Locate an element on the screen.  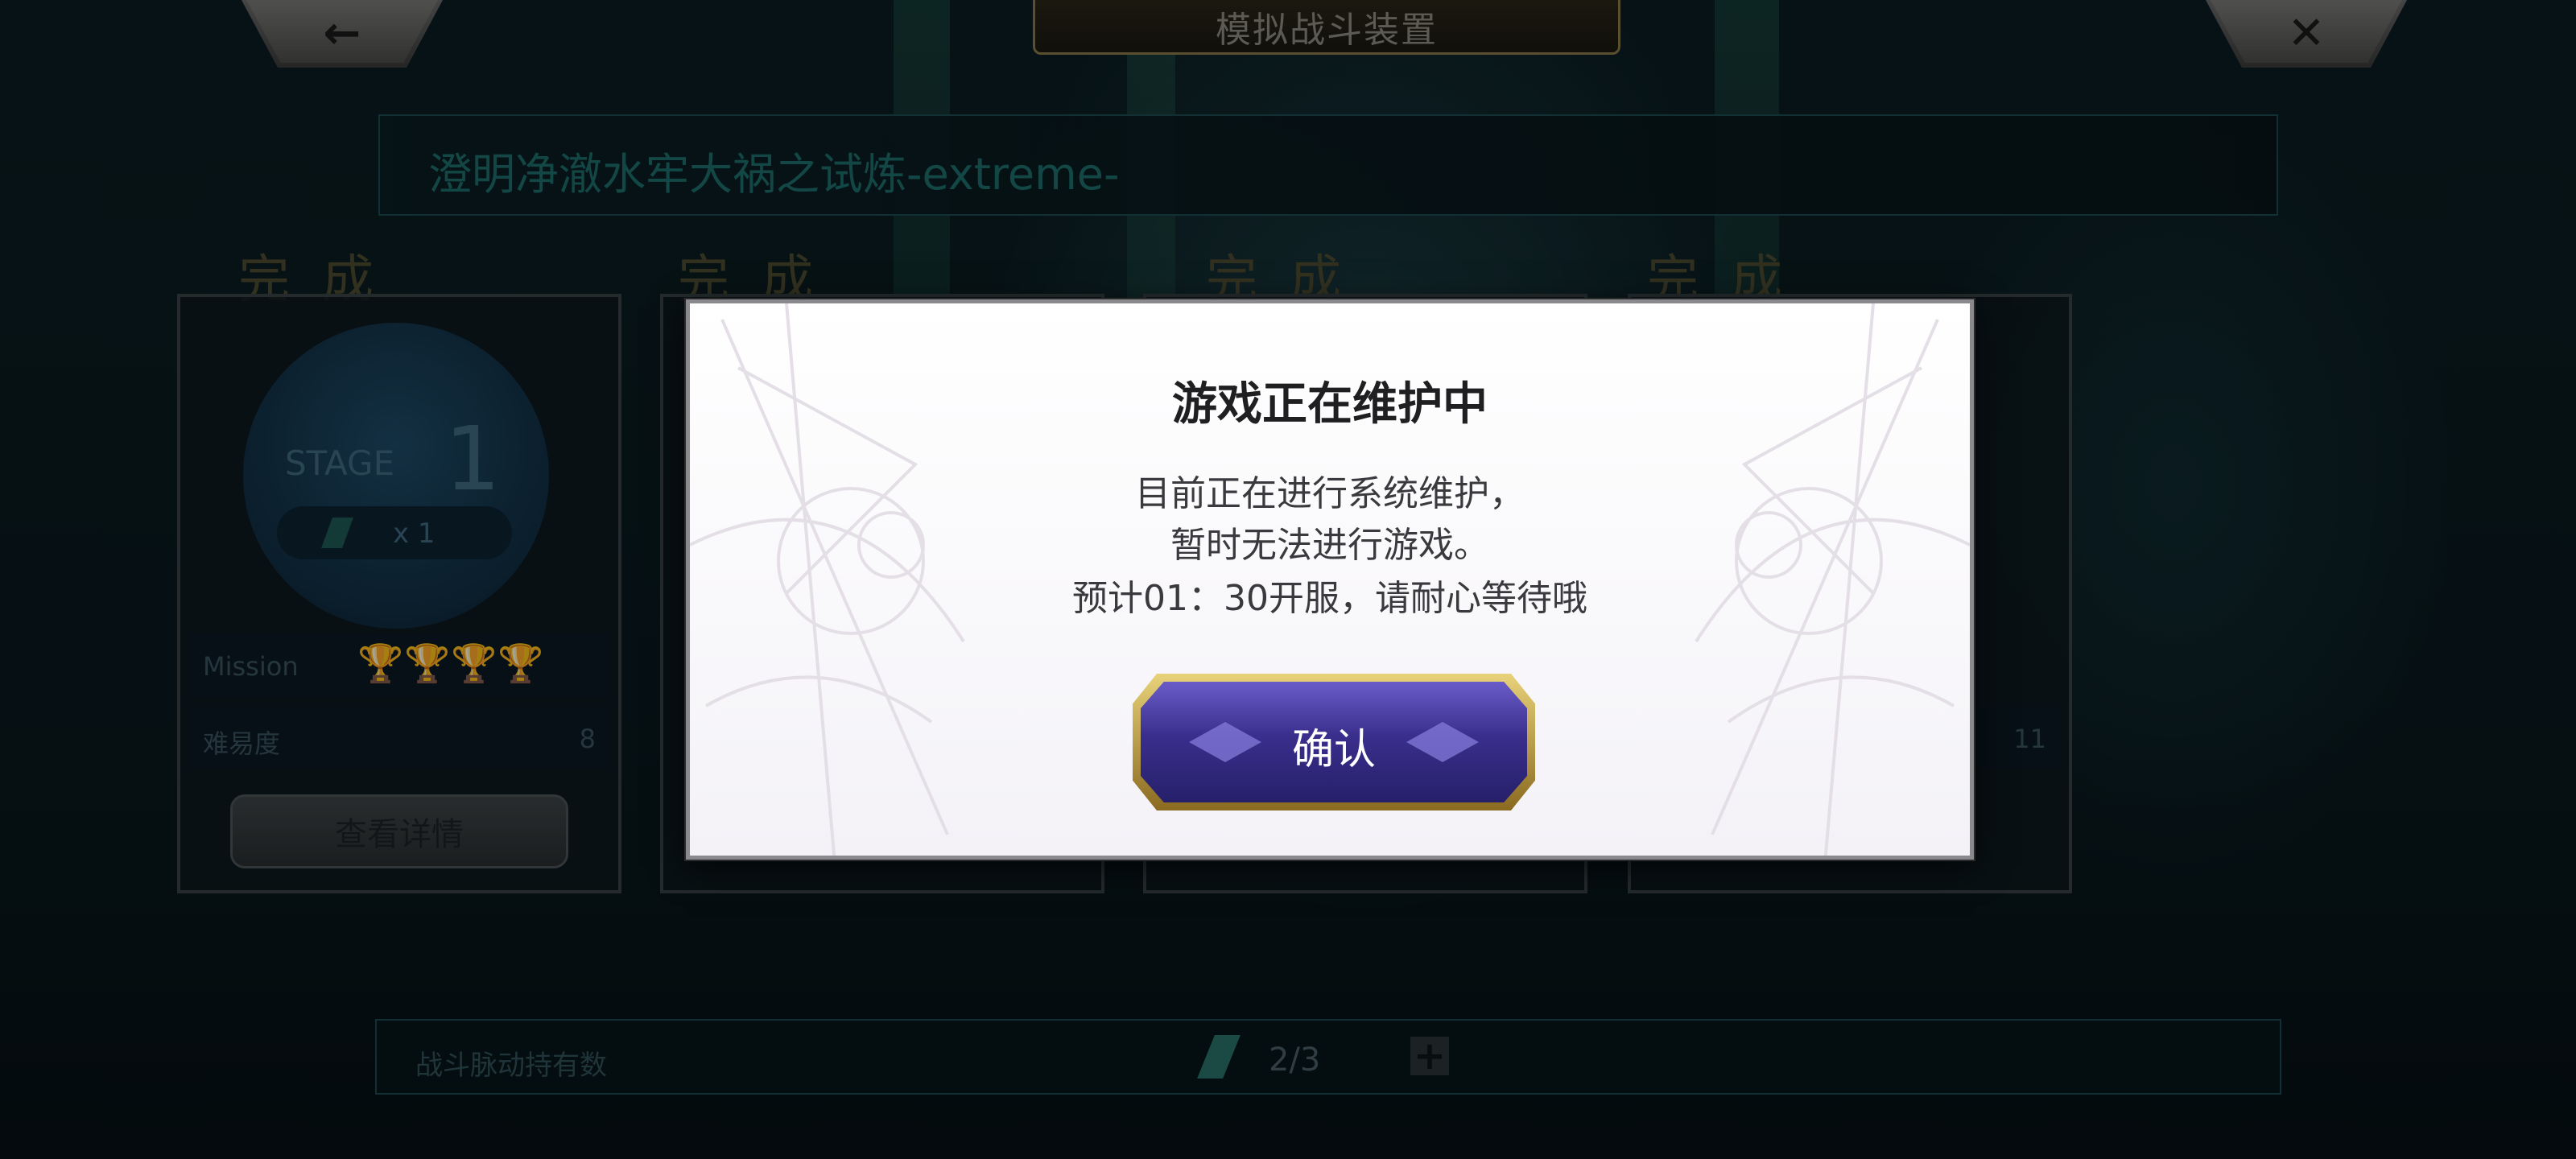
dialog-title: 游戏正在维护中 is located at coordinates (1330, 404).